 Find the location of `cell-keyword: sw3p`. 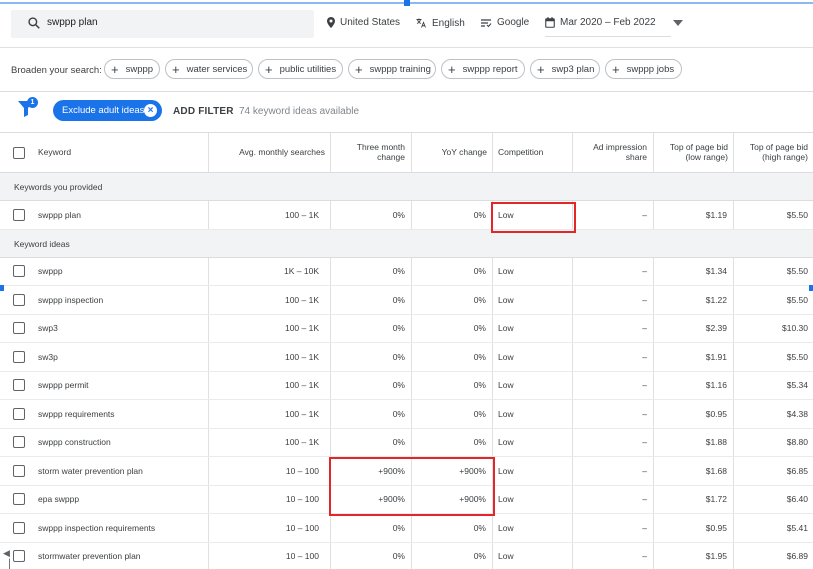

cell-keyword: sw3p is located at coordinates (48, 356).